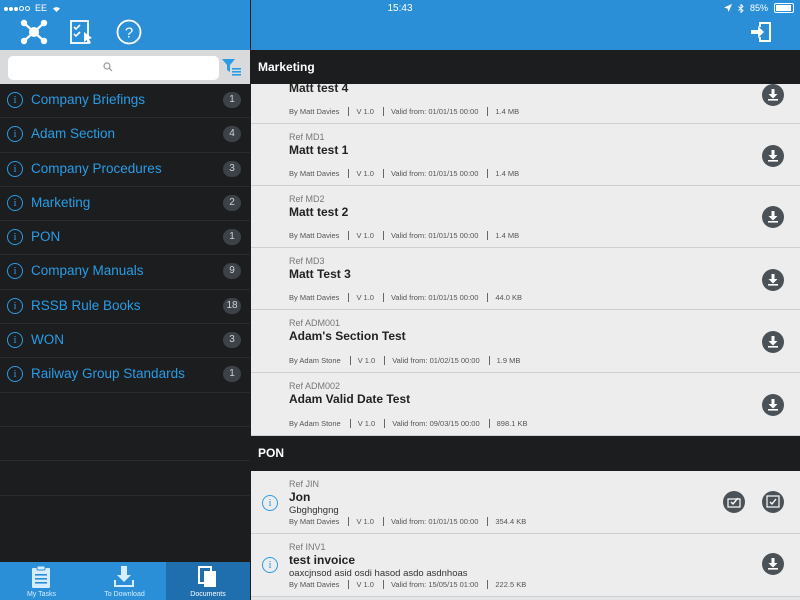 Image resolution: width=800 pixels, height=600 pixels. I want to click on document-size: 354.4 KB, so click(506, 521).